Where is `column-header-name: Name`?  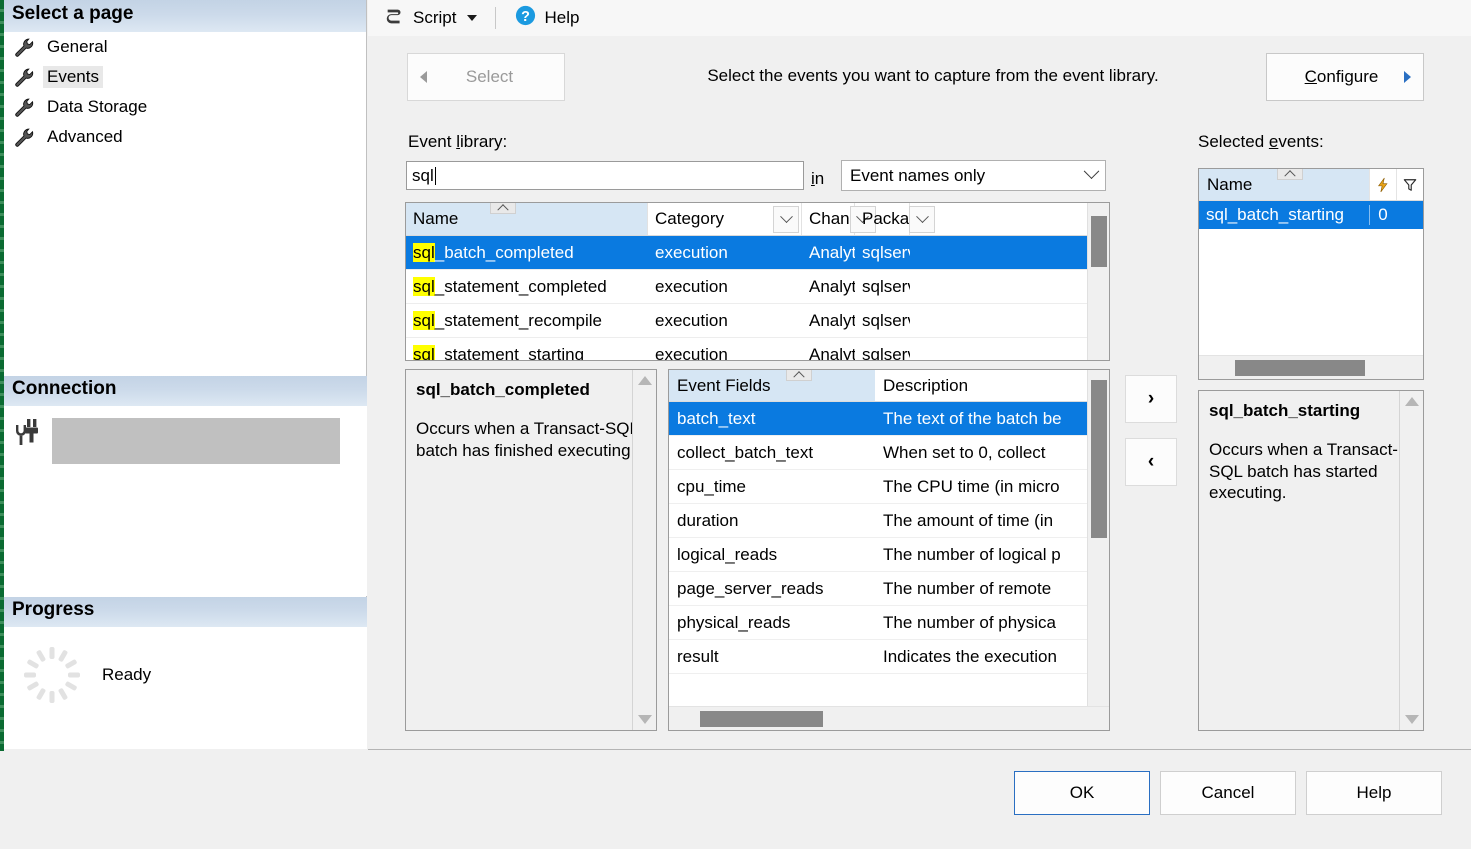
column-header-name: Name is located at coordinates (527, 219).